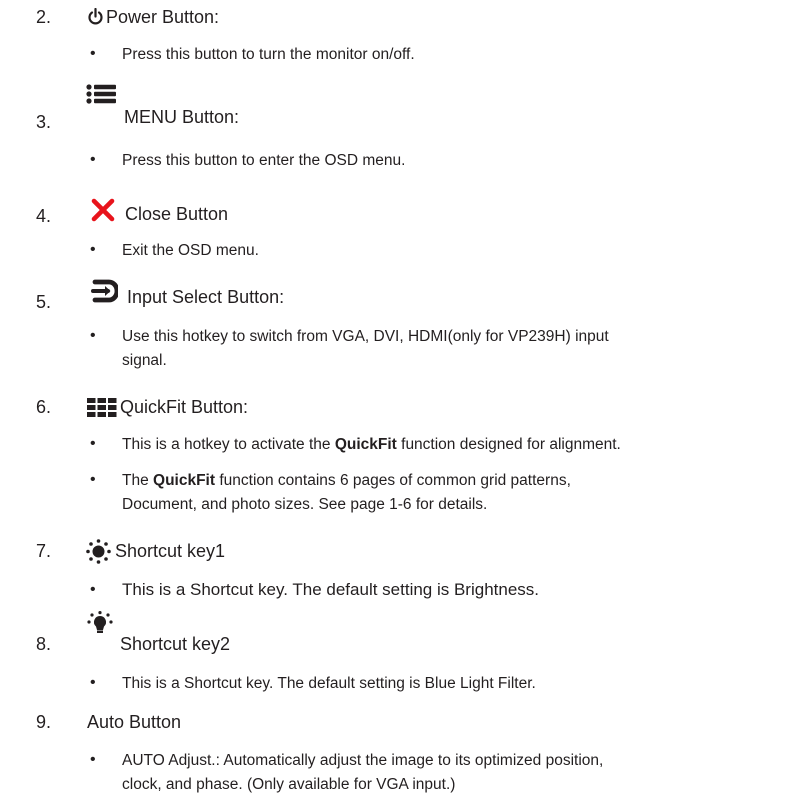 This screenshot has height=794, width=798. What do you see at coordinates (190, 250) in the screenshot?
I see `bullet-text: Exit the OSD menu.` at bounding box center [190, 250].